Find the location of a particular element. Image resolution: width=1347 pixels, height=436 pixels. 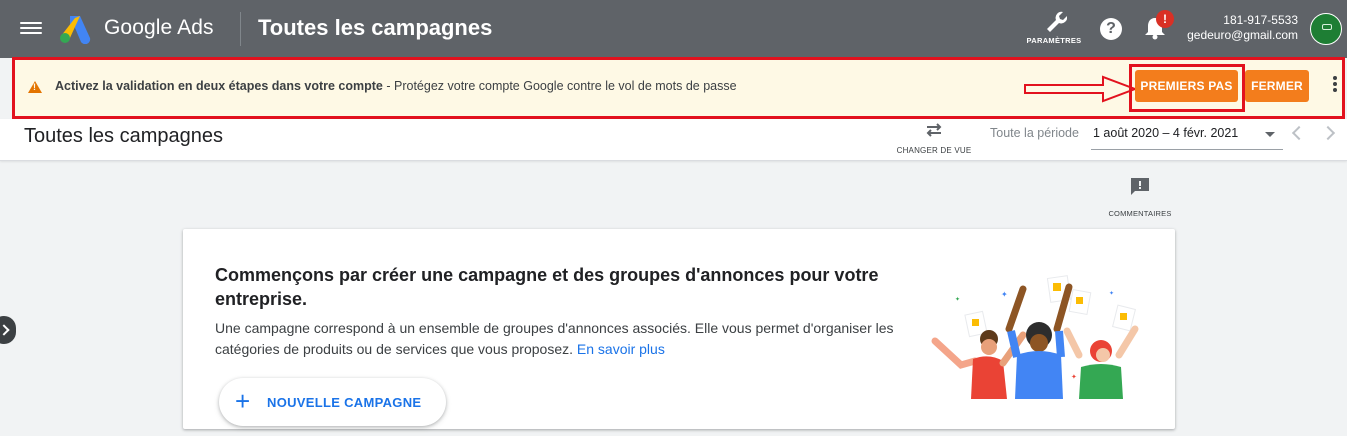

account-email: gedeuro@gmail.com is located at coordinates (1242, 35).